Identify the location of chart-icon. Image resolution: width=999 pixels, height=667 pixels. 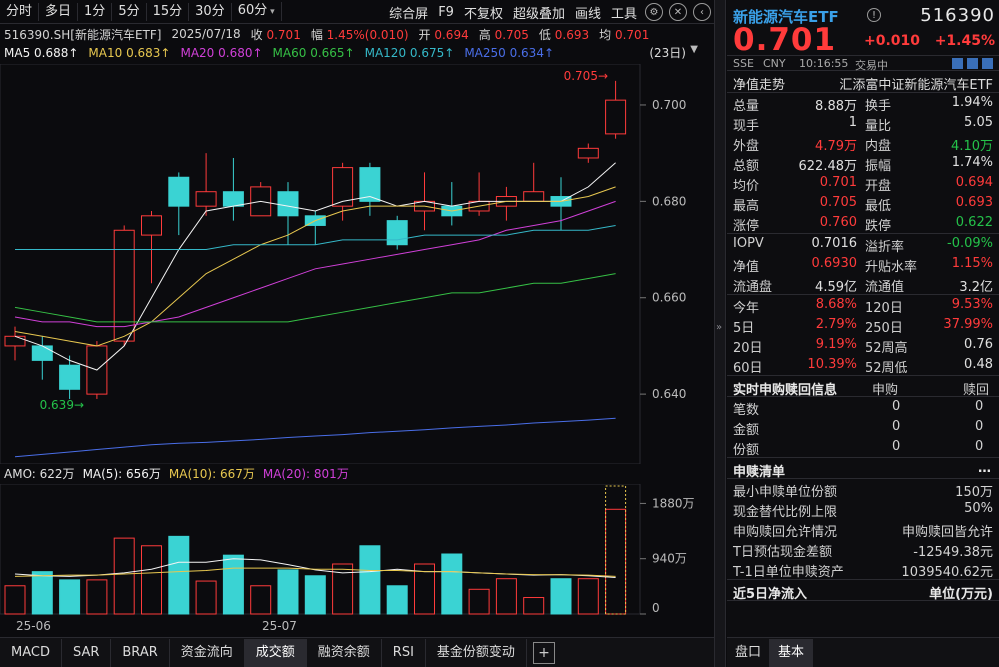
(972, 63).